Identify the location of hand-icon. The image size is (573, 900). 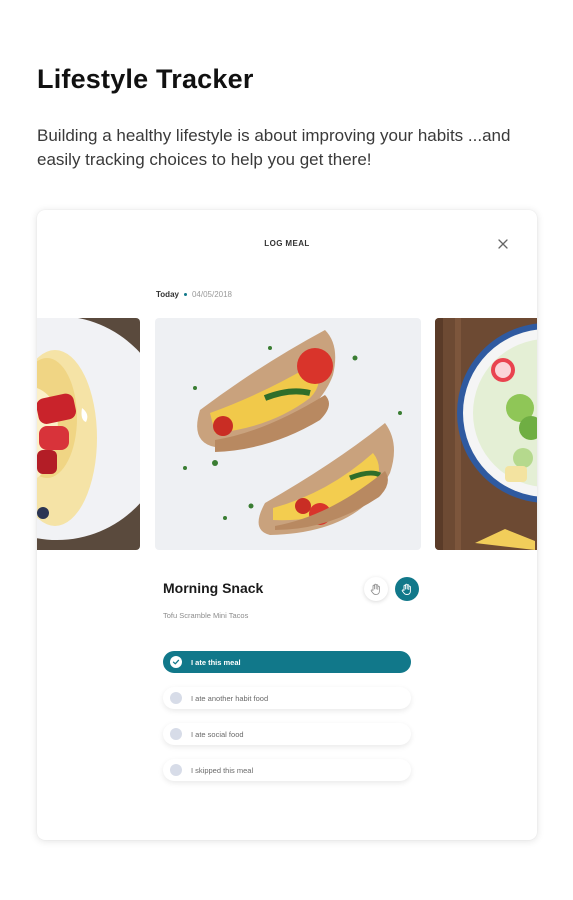
(375, 589).